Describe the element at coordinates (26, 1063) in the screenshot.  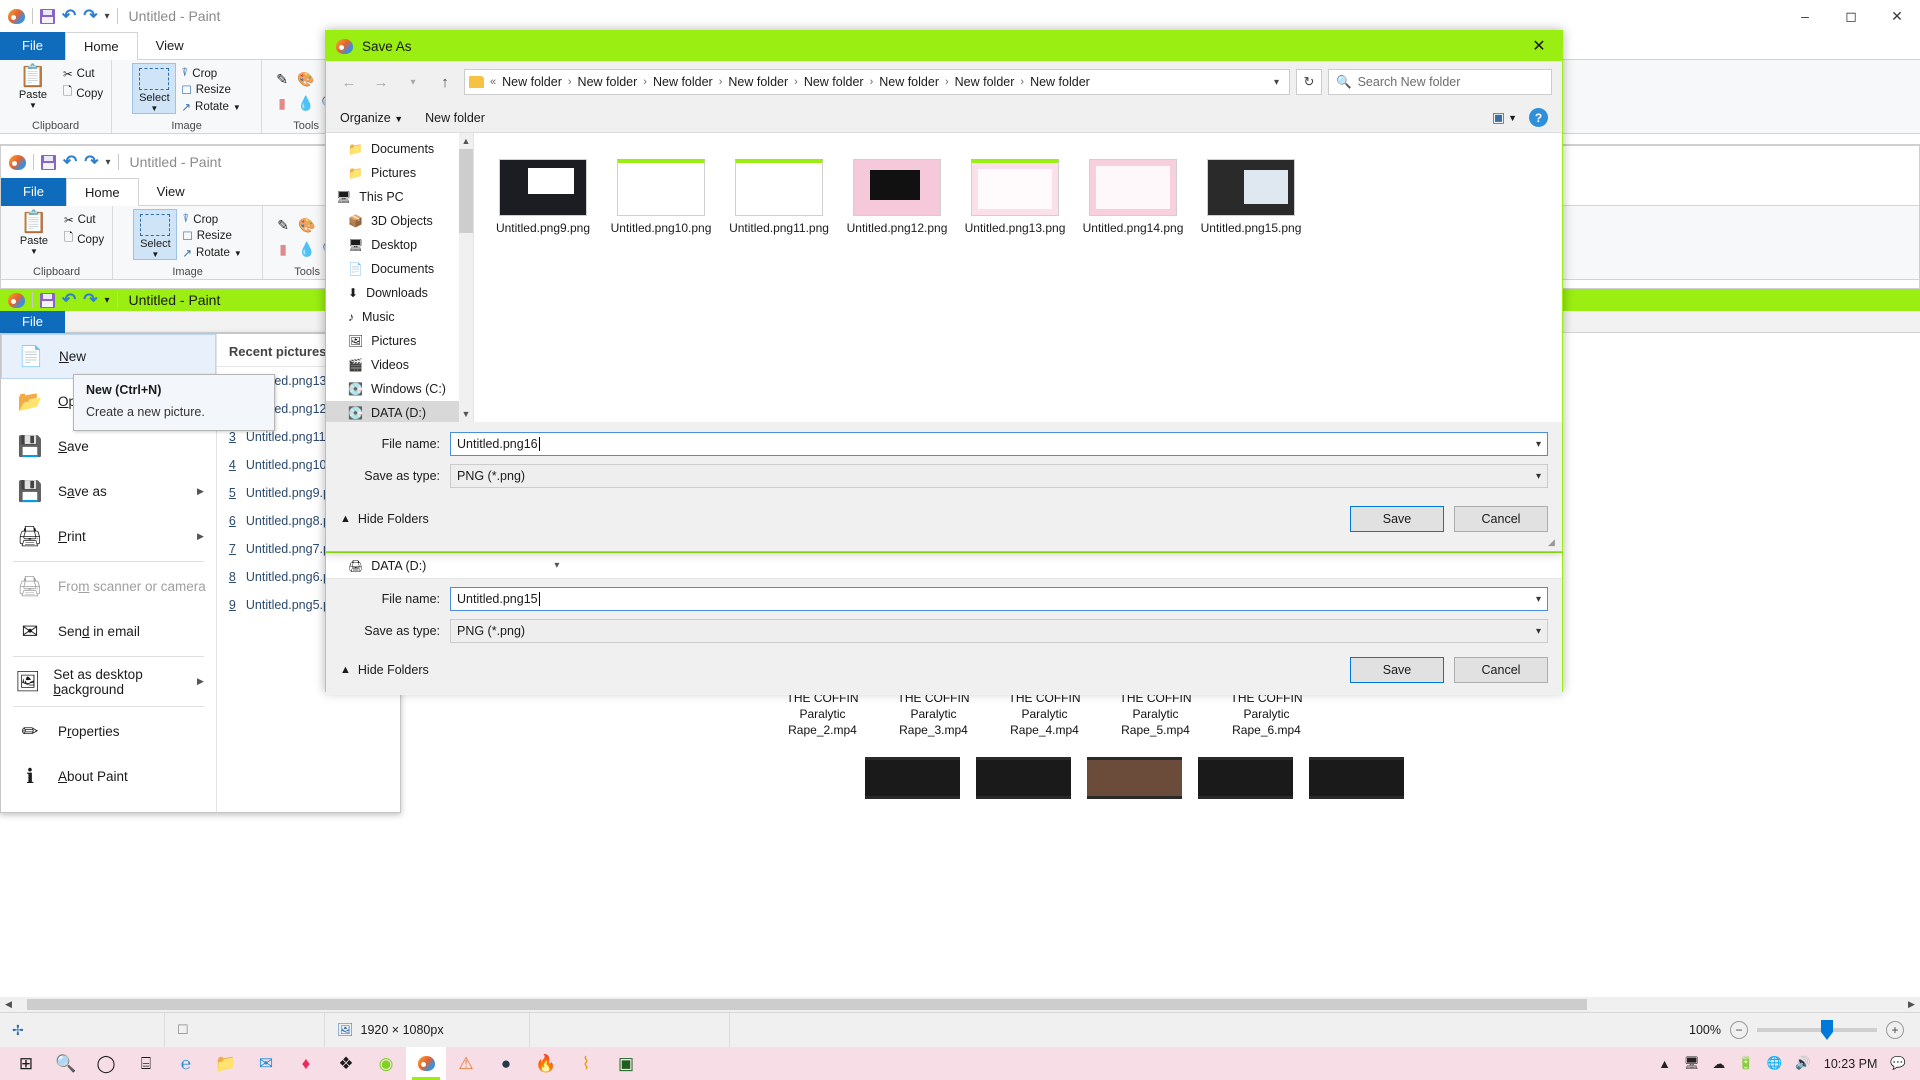
I see `start-icon: ⊞` at that location.